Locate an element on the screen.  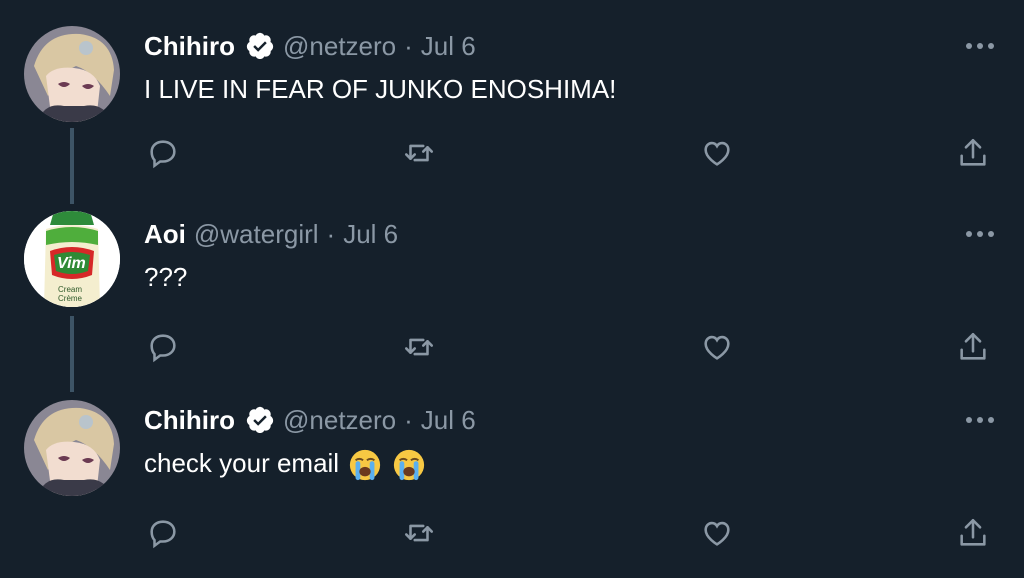
tweet-text-container: check your email is located at coordinates (285, 465).